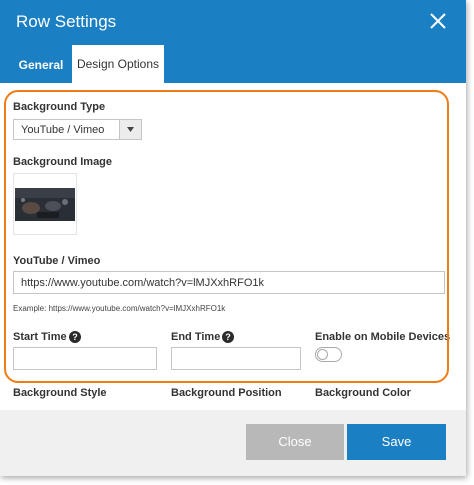 Image resolution: width=474 pixels, height=485 pixels. I want to click on start-time-input, so click(85, 358).